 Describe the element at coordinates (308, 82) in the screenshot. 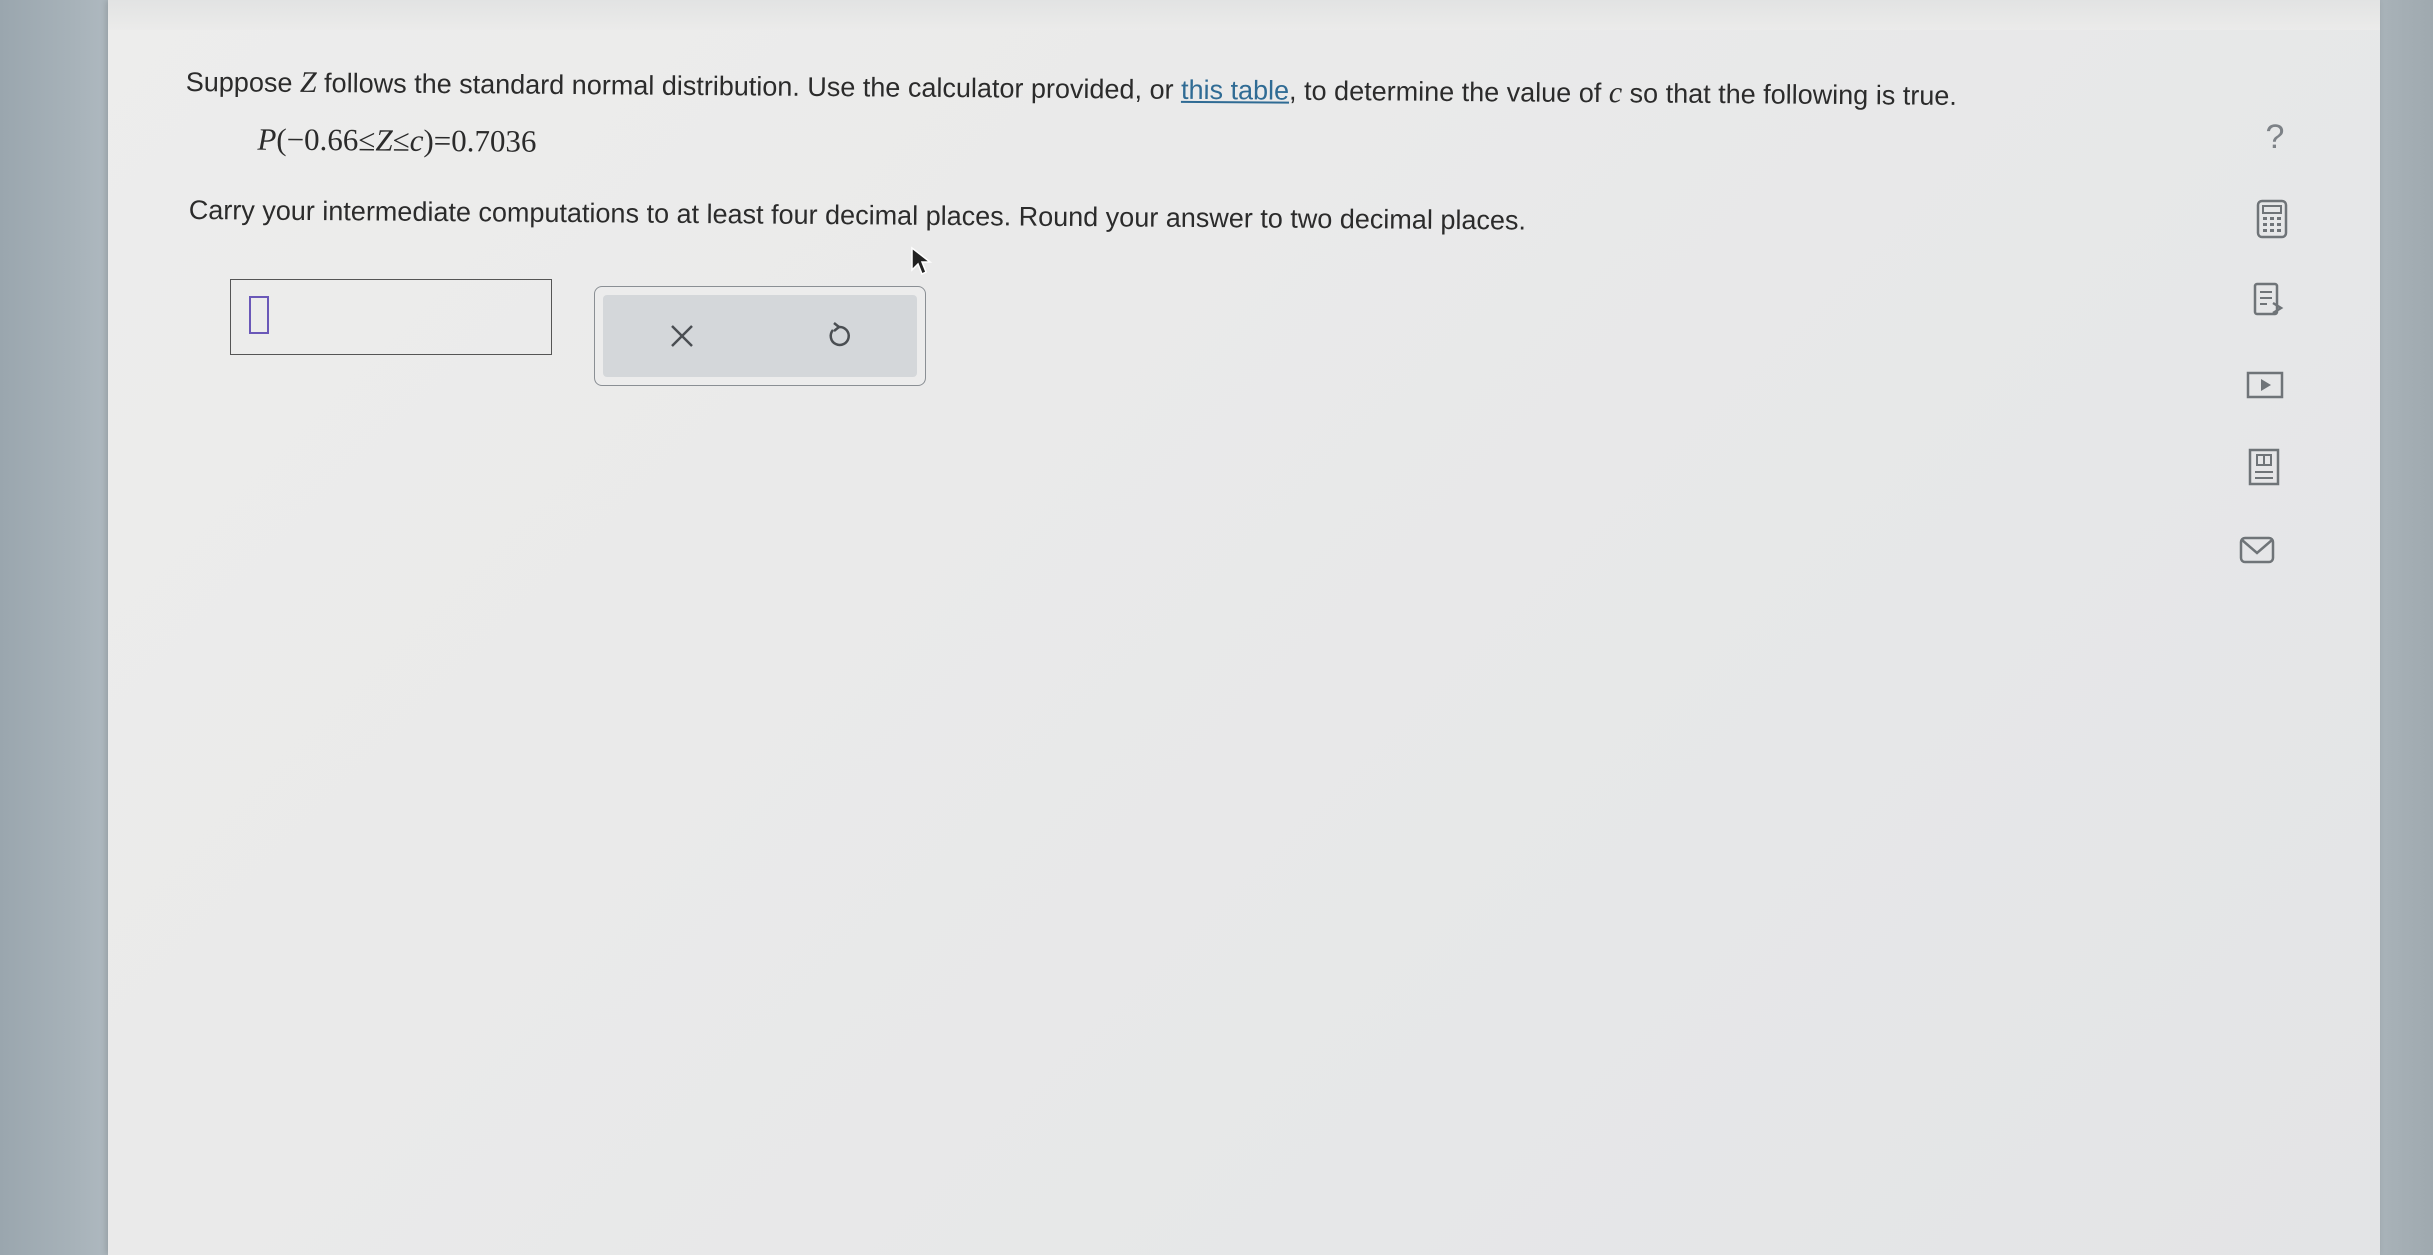

I see `z-symbol: Z` at that location.